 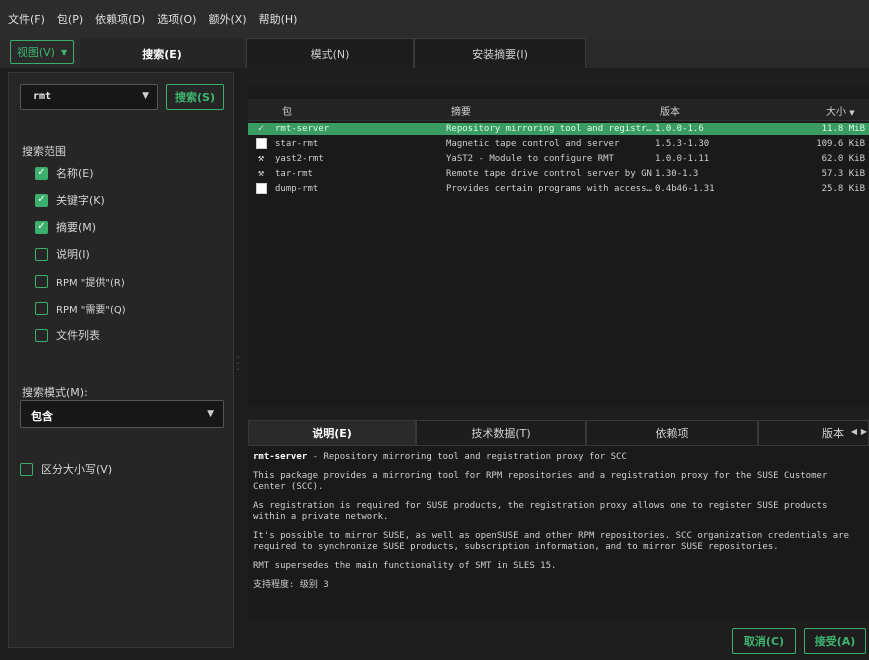 I want to click on case-sensitive-checkbox: 区分大小写(V), so click(x=66, y=469).